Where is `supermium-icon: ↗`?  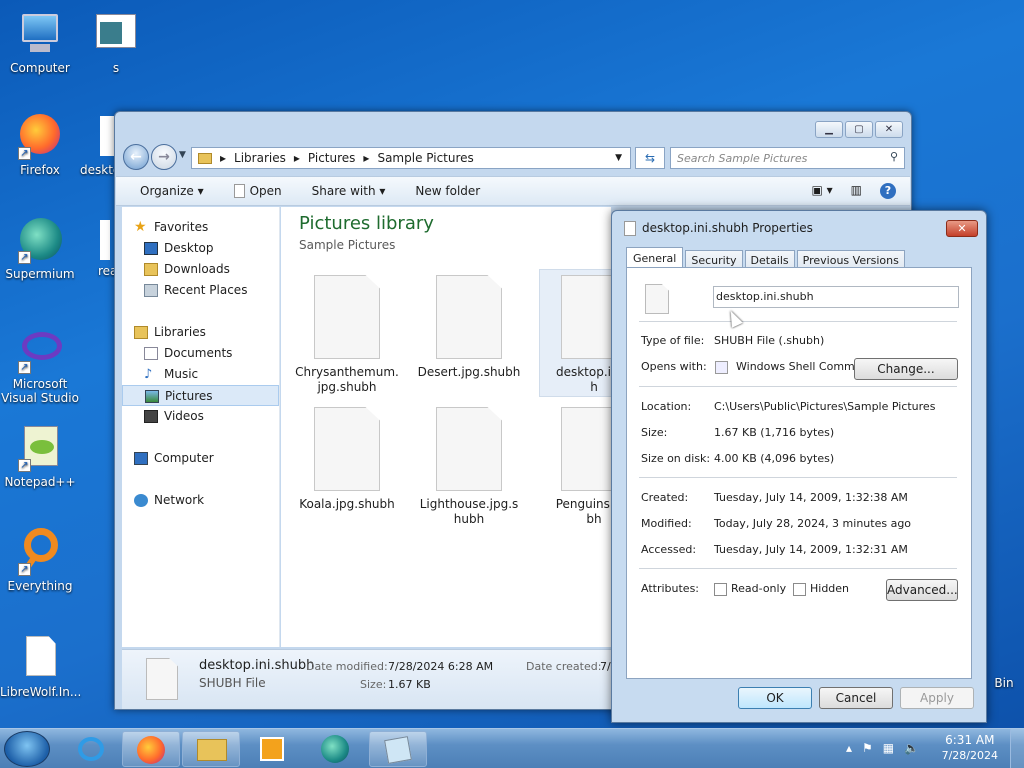
supermium-icon: ↗ is located at coordinates (40, 240).